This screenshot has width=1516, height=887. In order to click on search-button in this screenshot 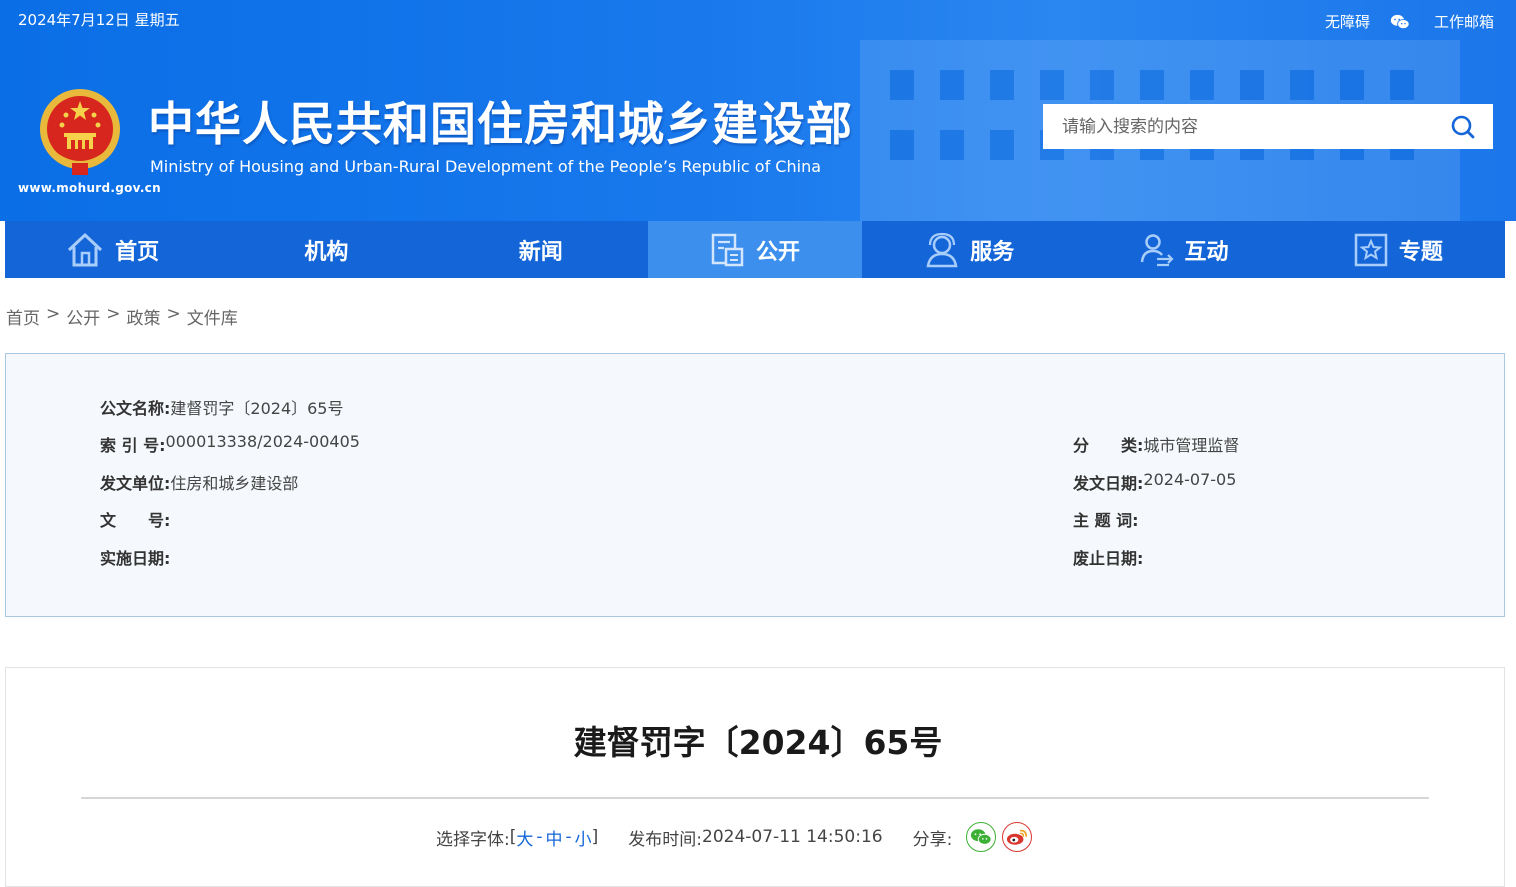, I will do `click(1463, 126)`.